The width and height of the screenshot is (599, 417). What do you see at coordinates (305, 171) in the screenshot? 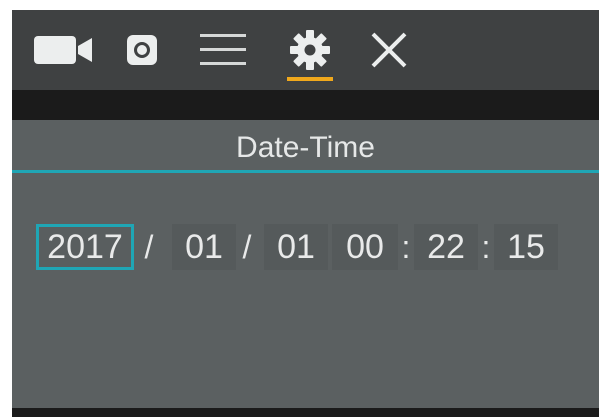
I see `title-divider` at bounding box center [305, 171].